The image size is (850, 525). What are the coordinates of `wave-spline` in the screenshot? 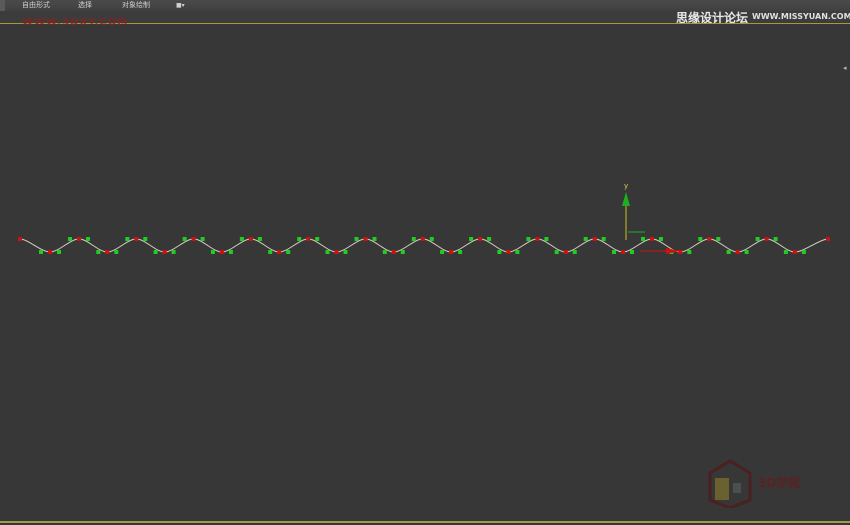 It's located at (424, 245).